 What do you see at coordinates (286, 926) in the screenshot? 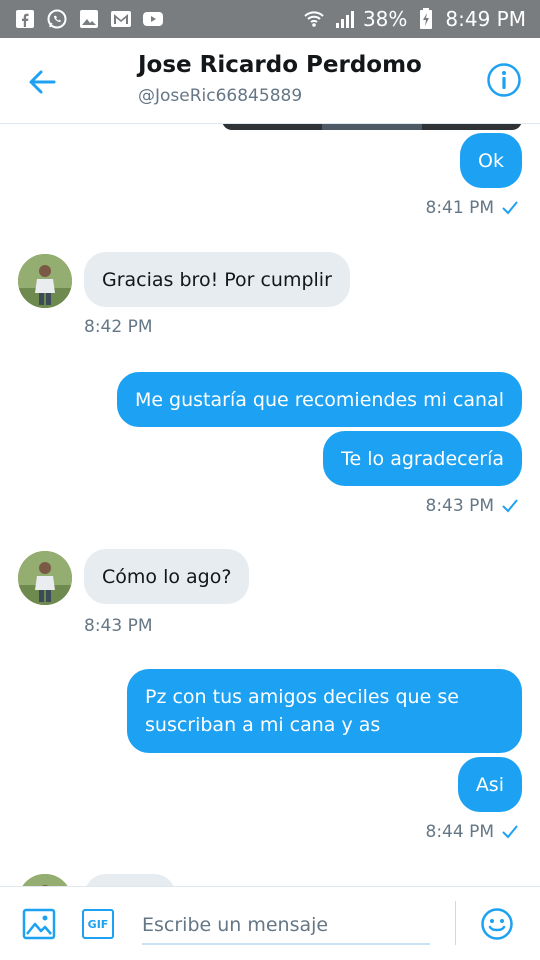
I see `message-input` at bounding box center [286, 926].